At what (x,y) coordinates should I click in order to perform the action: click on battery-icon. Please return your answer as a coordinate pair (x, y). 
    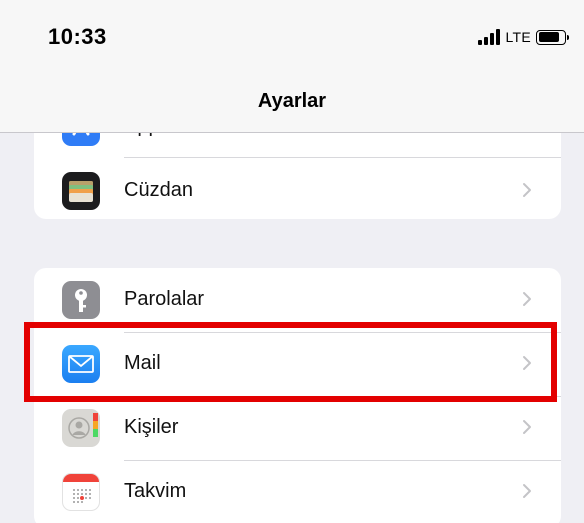
    Looking at the image, I should click on (552, 37).